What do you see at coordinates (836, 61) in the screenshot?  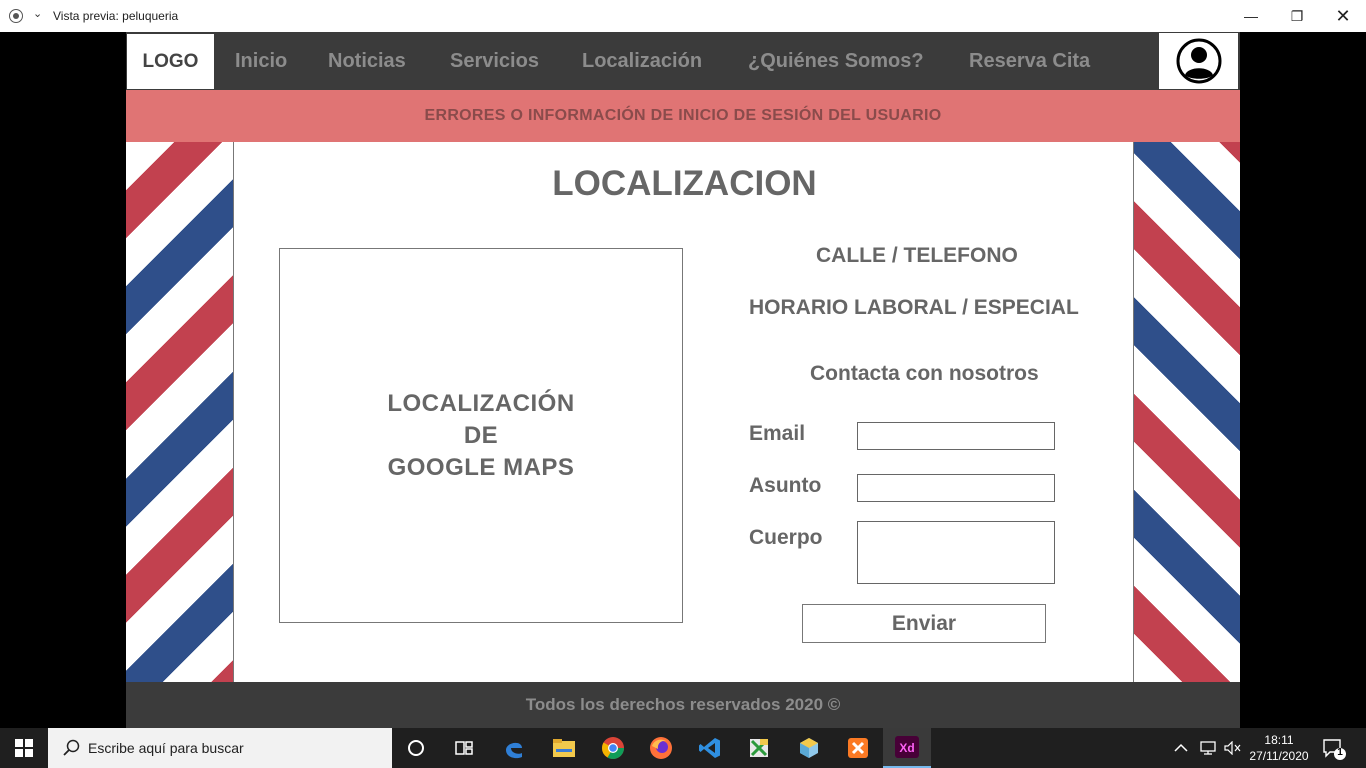 I see `nav-item-quienes-somos: ¿Quiénes Somos?` at bounding box center [836, 61].